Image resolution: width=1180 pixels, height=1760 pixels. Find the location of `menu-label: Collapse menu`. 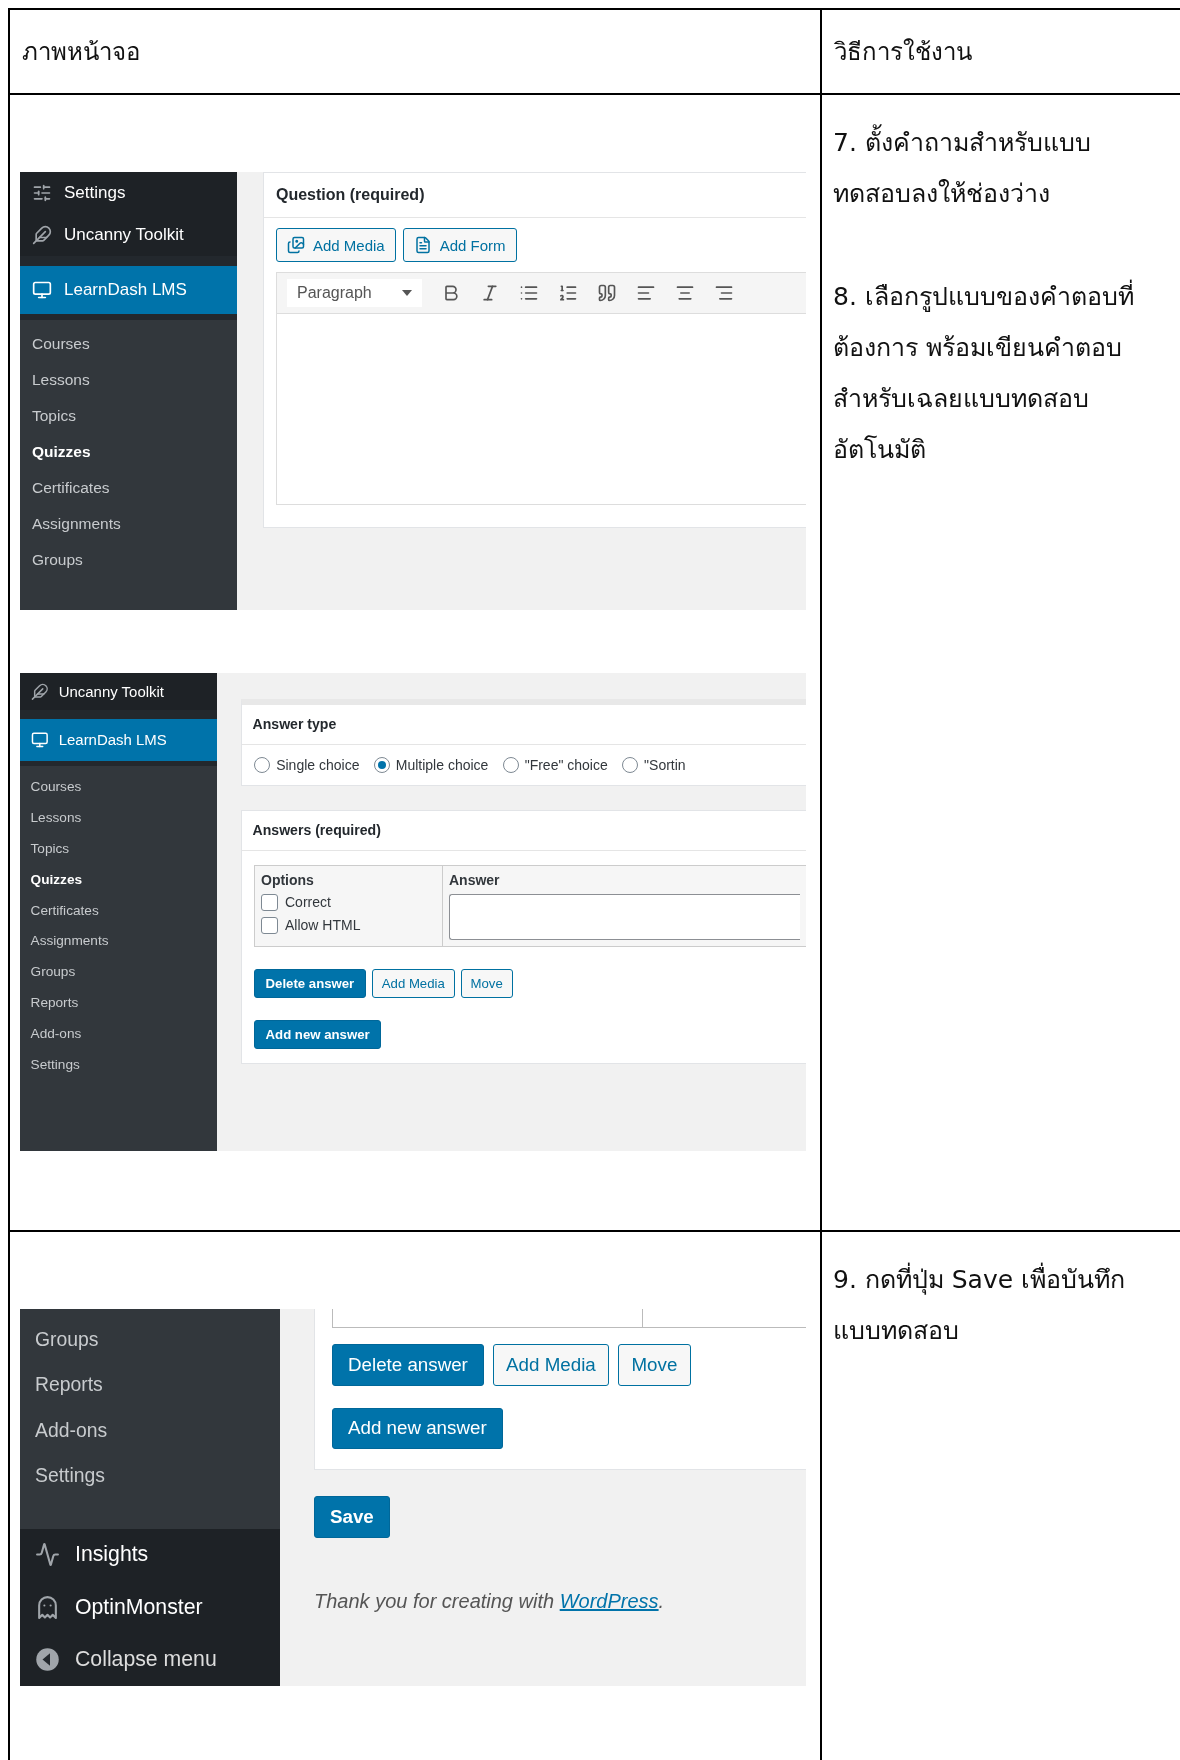

menu-label: Collapse menu is located at coordinates (146, 1660).